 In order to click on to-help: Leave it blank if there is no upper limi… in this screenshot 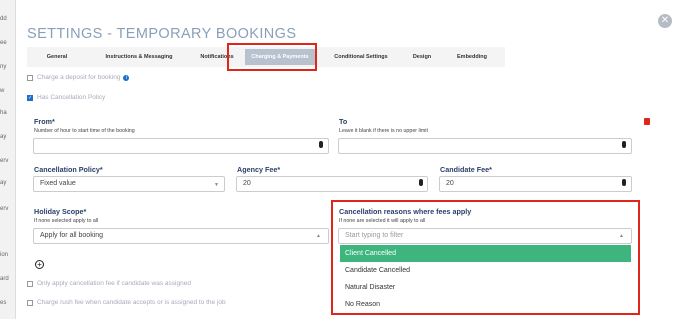, I will do `click(383, 131)`.